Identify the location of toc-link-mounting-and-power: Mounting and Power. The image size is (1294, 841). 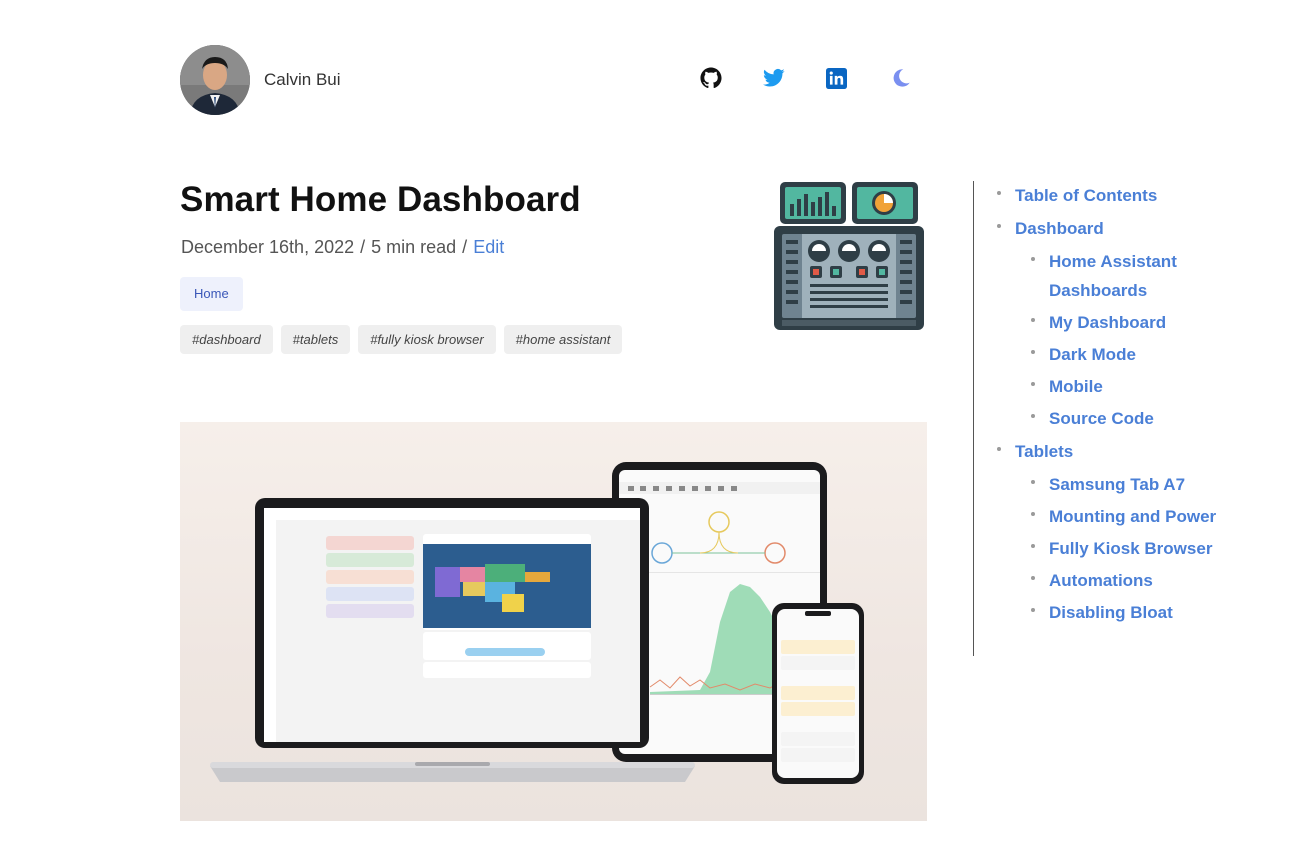
(1132, 516).